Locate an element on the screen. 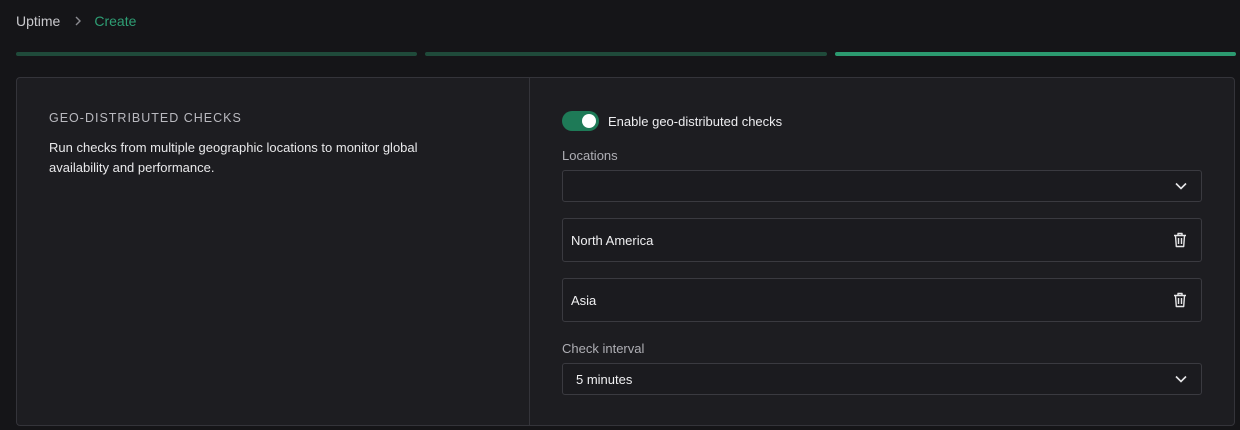 The image size is (1240, 430). location-item: Asia is located at coordinates (882, 300).